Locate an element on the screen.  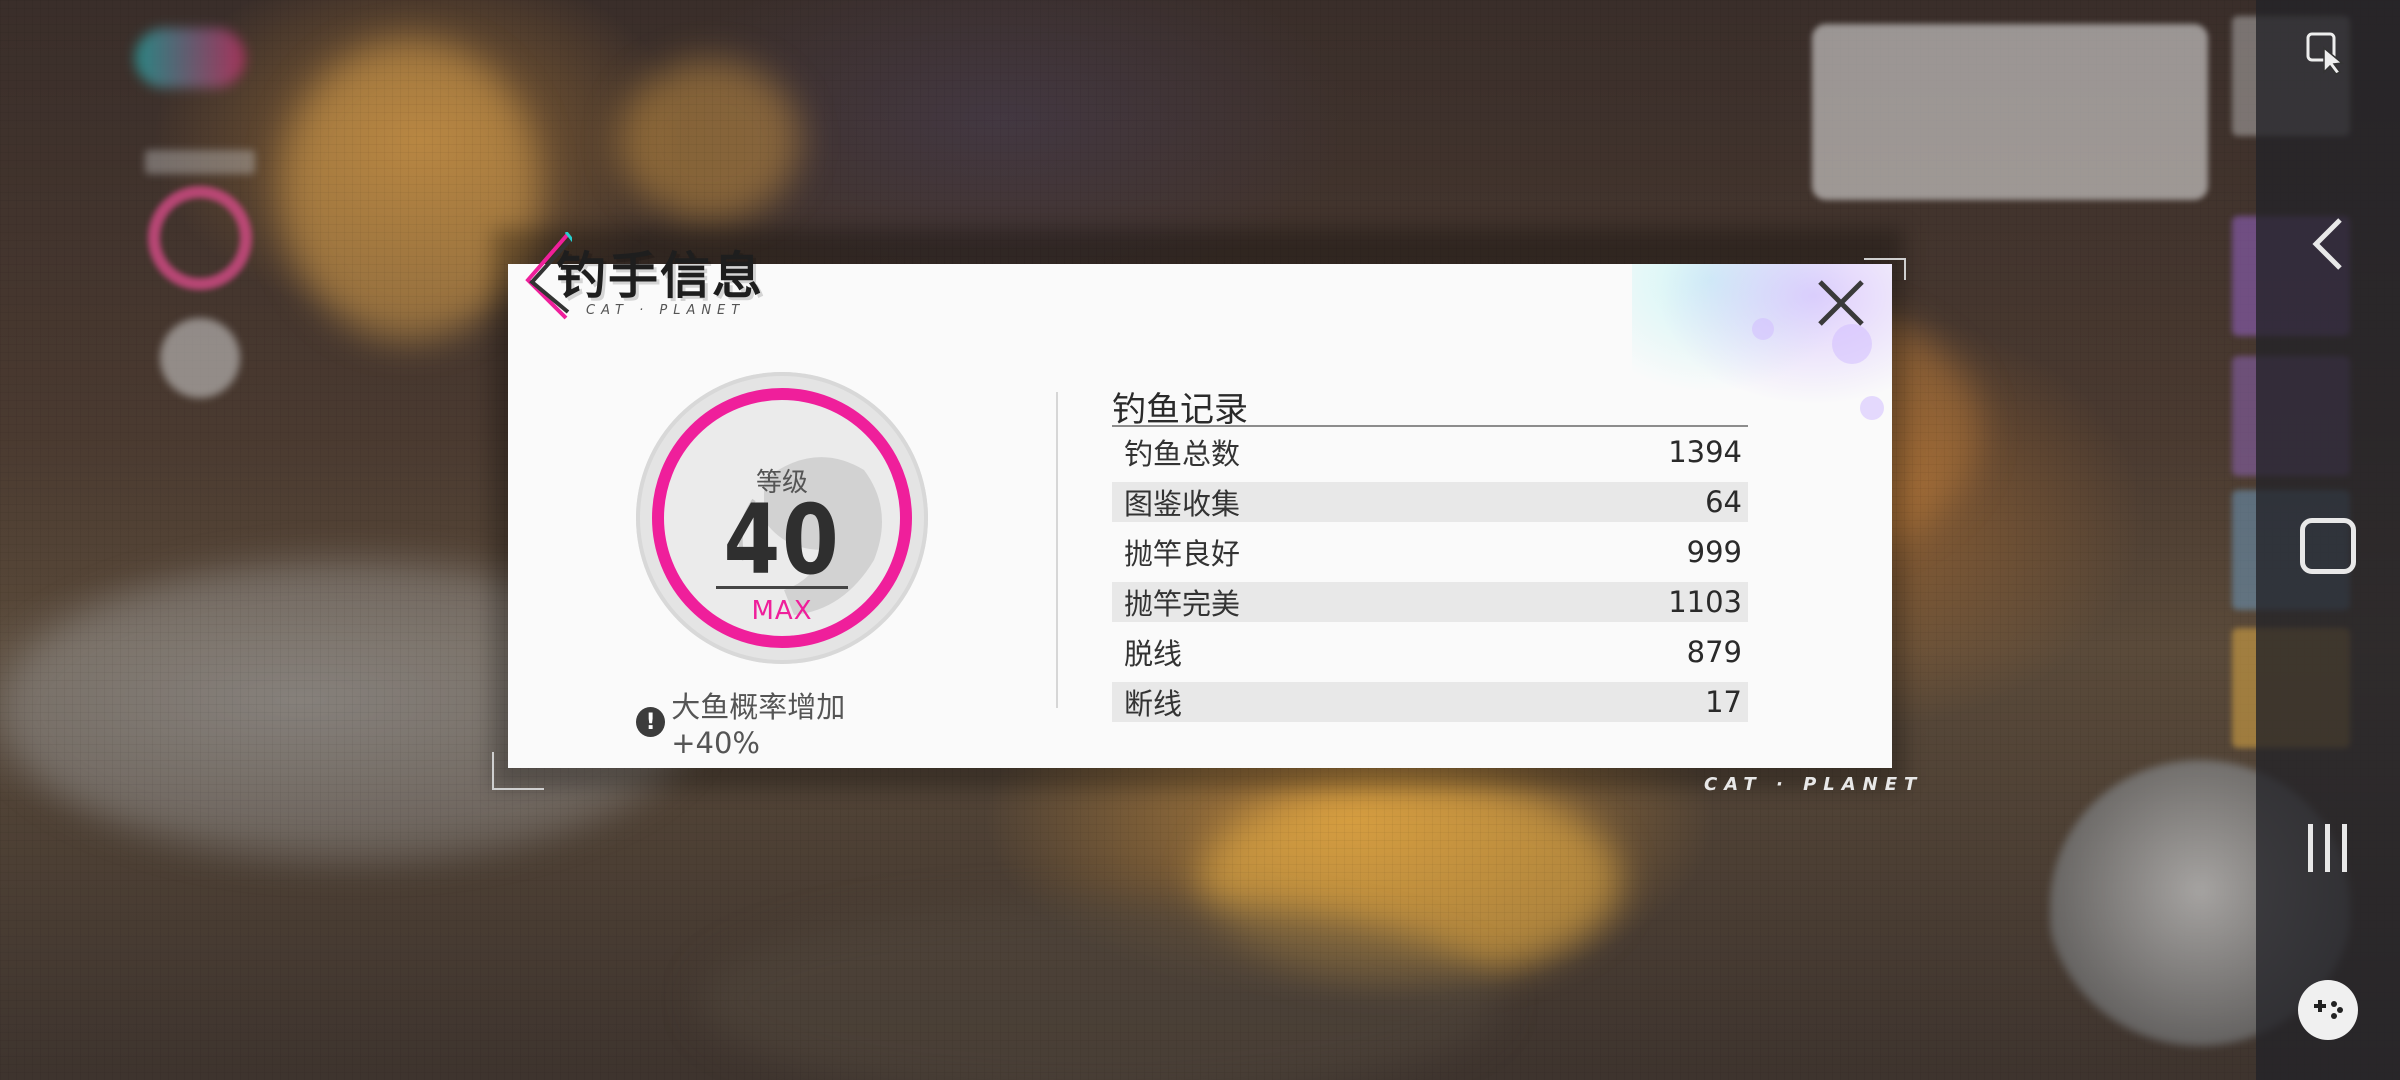
hud-label is located at coordinates (200, 162).